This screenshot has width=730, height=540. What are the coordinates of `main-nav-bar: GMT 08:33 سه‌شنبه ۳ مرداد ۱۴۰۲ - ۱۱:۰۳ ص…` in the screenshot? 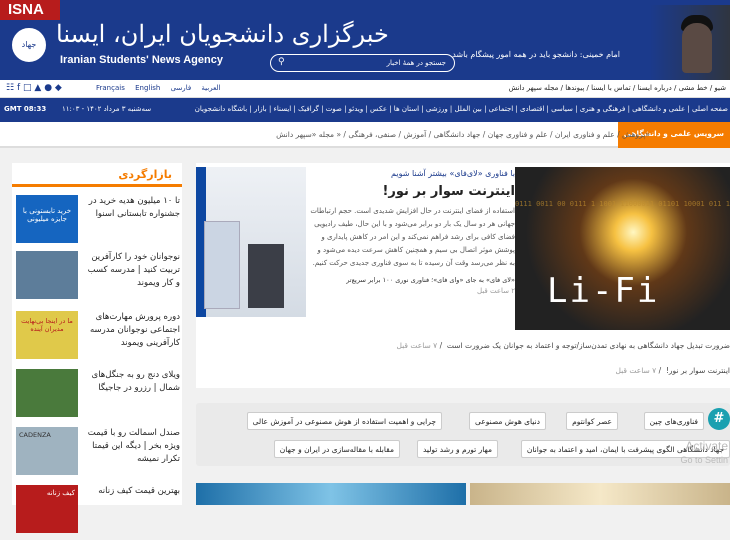 It's located at (365, 110).